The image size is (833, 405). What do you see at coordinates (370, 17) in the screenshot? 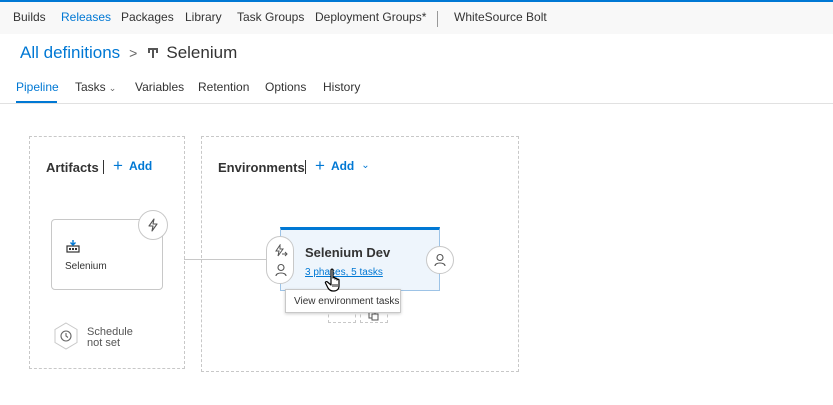
I see `tab-deployment-groups: Deployment Groups*` at bounding box center [370, 17].